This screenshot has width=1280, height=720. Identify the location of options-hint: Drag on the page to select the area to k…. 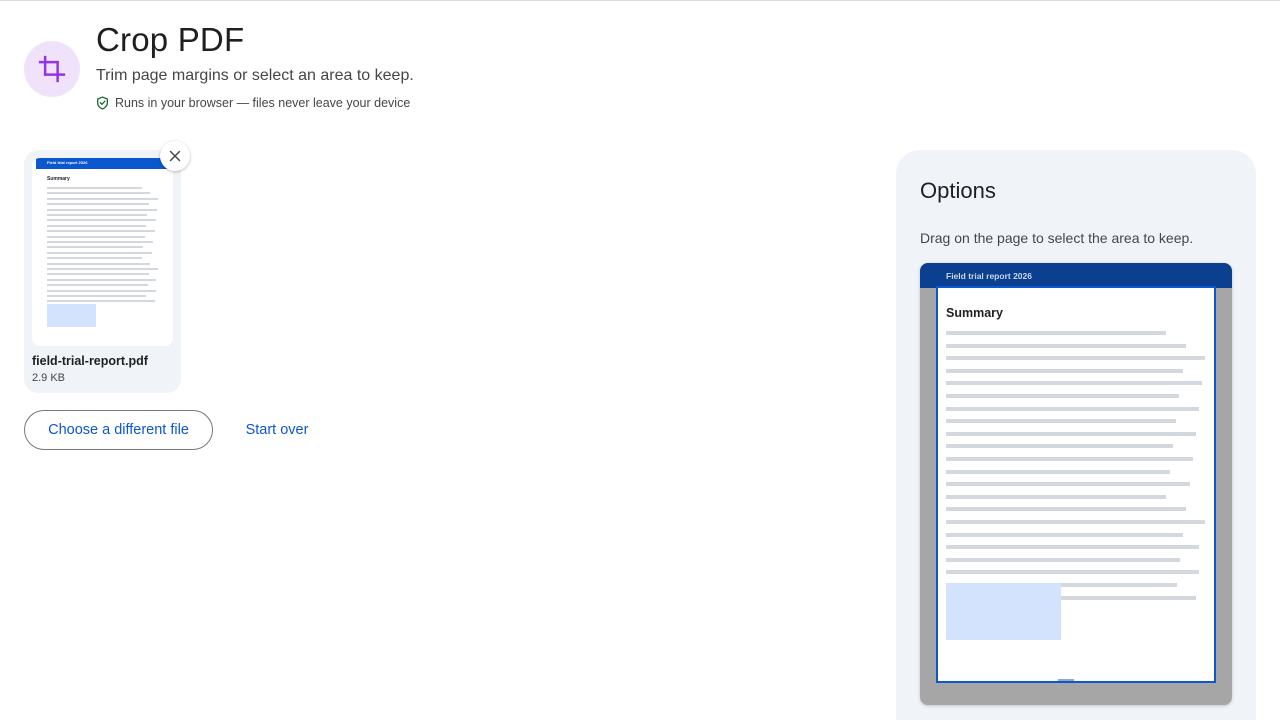
(1057, 238).